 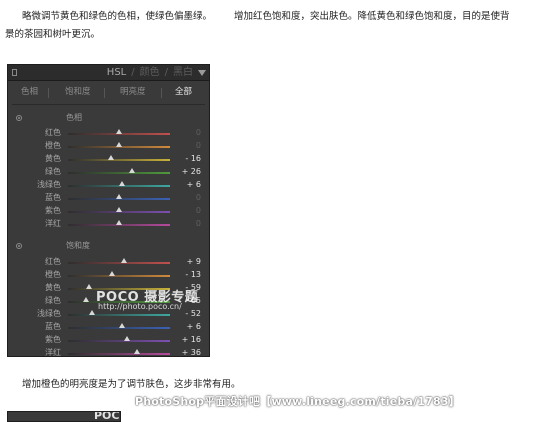 What do you see at coordinates (140, 306) in the screenshot?
I see `poco-watermark-url: http://photo.poco.cn/` at bounding box center [140, 306].